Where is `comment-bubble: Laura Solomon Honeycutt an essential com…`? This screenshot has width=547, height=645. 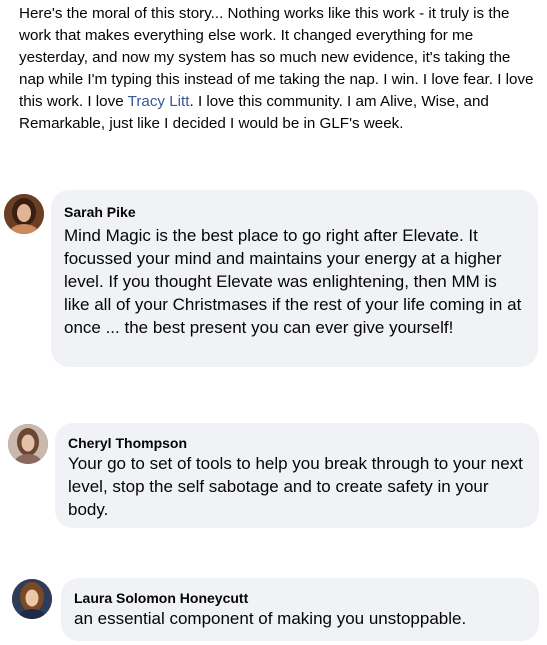
comment-bubble: Laura Solomon Honeycutt an essential com… is located at coordinates (300, 609).